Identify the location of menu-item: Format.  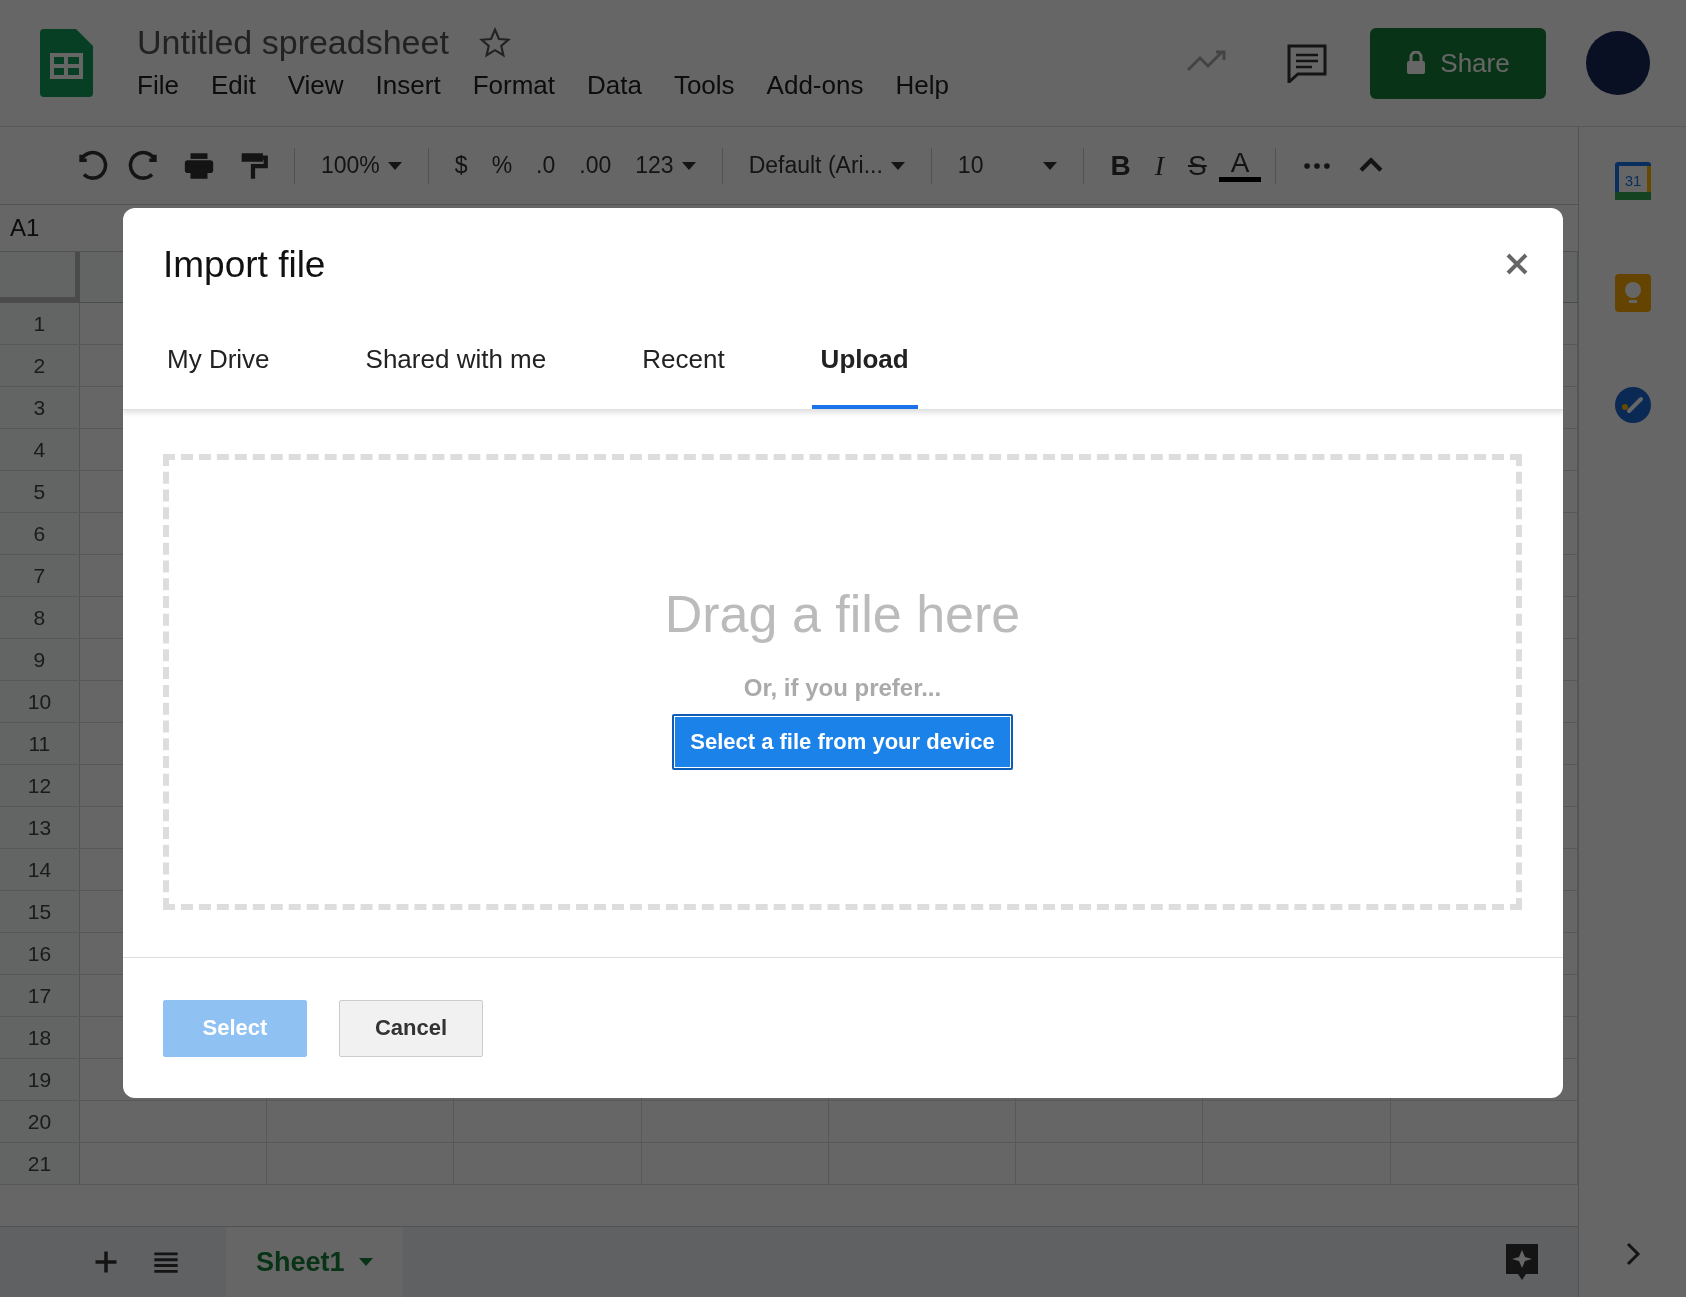
(513, 85).